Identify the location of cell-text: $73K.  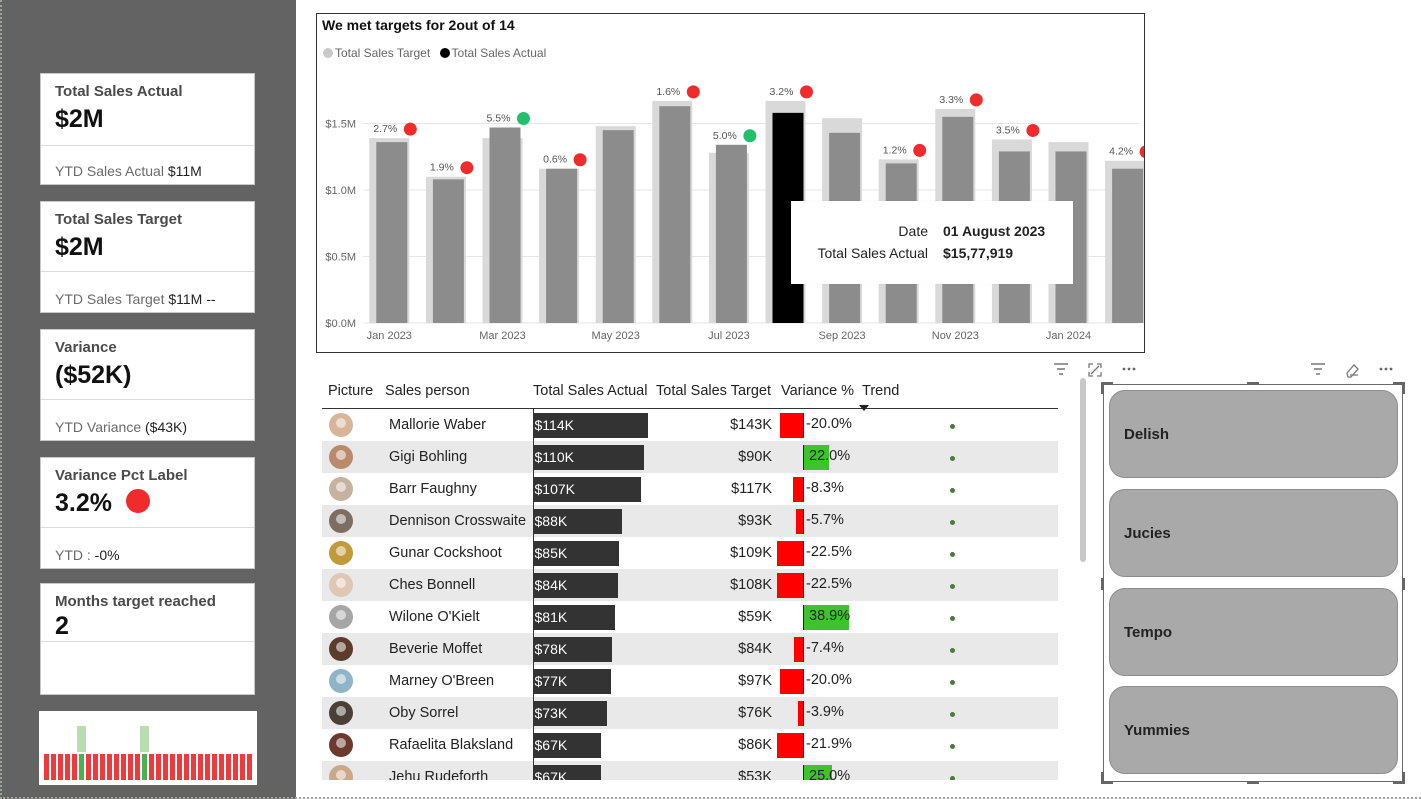
(551, 713).